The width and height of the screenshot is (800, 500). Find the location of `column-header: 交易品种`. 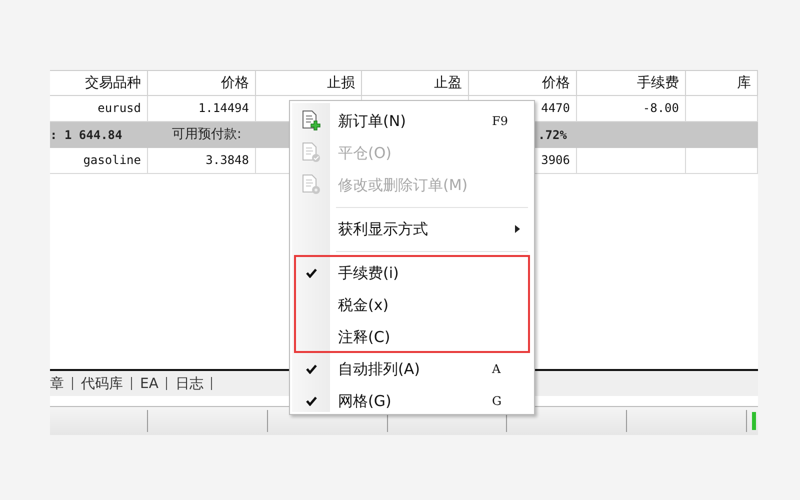

column-header: 交易品种 is located at coordinates (99, 83).